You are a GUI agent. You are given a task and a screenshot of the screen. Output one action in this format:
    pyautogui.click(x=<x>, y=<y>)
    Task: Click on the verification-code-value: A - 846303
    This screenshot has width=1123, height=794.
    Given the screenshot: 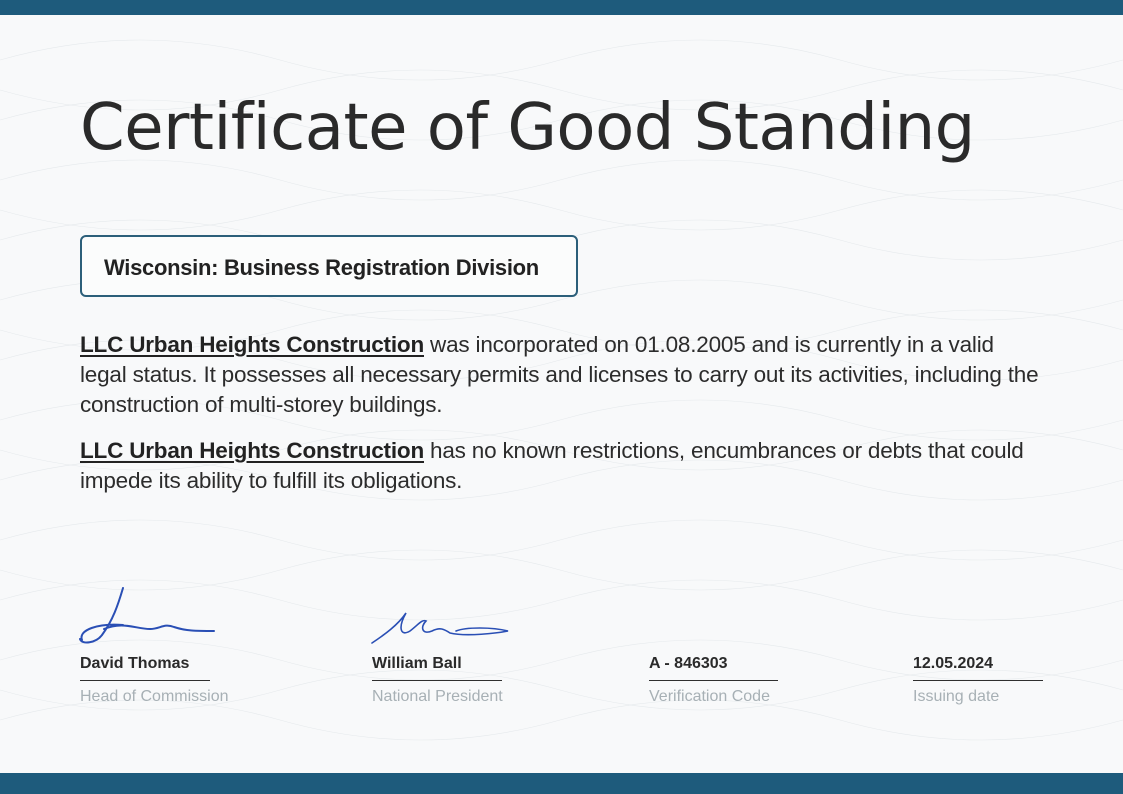 What is the action you would take?
    pyautogui.click(x=688, y=663)
    